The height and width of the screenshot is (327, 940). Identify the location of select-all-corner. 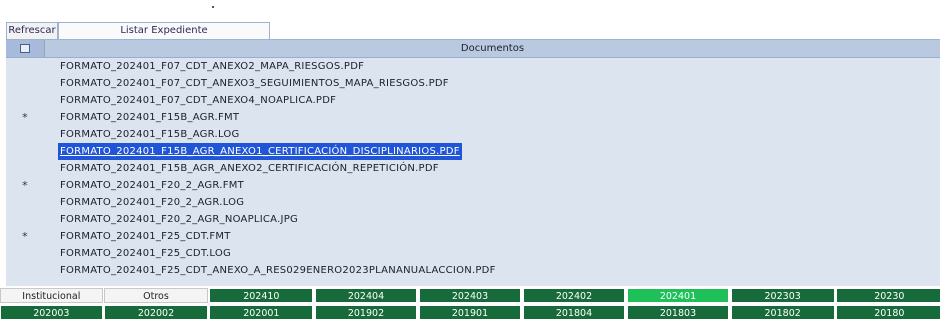
(25, 48).